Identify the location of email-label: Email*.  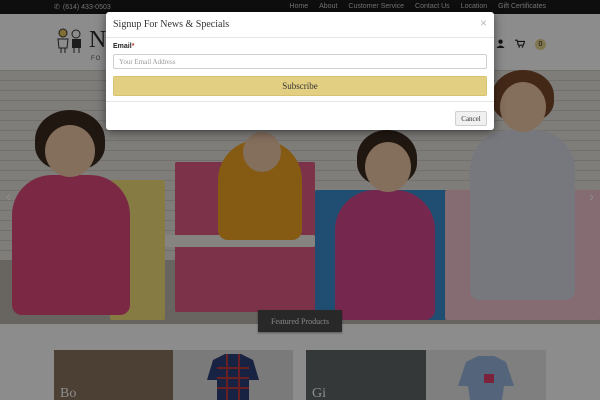
(123, 46).